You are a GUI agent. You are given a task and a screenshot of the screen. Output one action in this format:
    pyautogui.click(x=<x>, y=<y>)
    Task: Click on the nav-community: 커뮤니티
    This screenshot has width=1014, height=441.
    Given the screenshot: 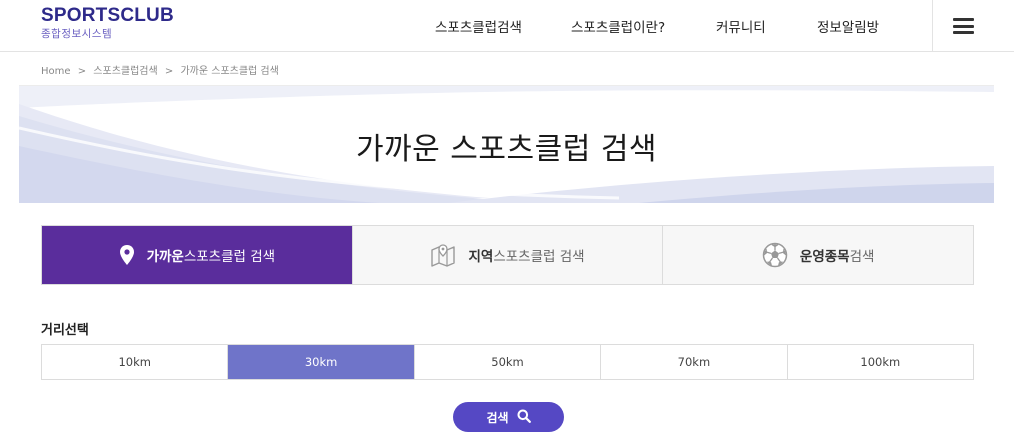 What is the action you would take?
    pyautogui.click(x=741, y=26)
    